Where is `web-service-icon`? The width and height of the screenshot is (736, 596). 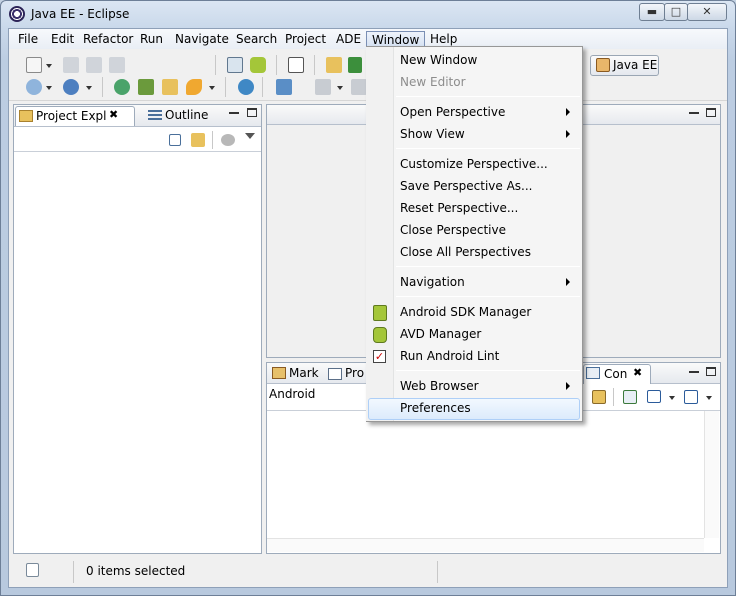 web-service-icon is located at coordinates (71, 87).